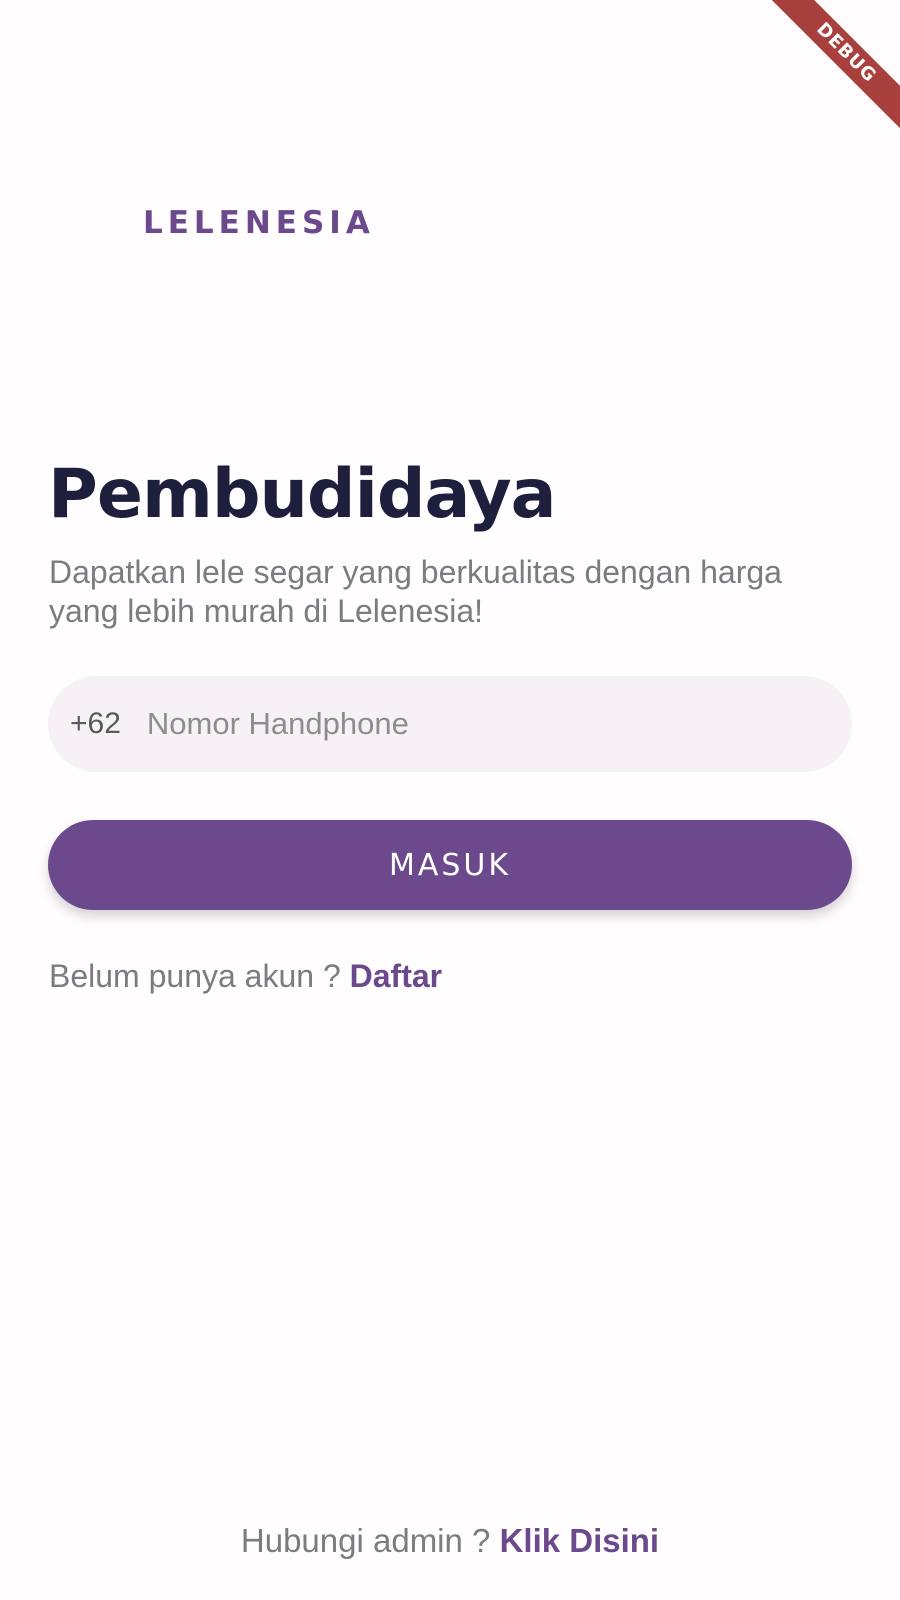 The height and width of the screenshot is (1600, 900). I want to click on contact-admin-link: Klik Disini, so click(580, 1540).